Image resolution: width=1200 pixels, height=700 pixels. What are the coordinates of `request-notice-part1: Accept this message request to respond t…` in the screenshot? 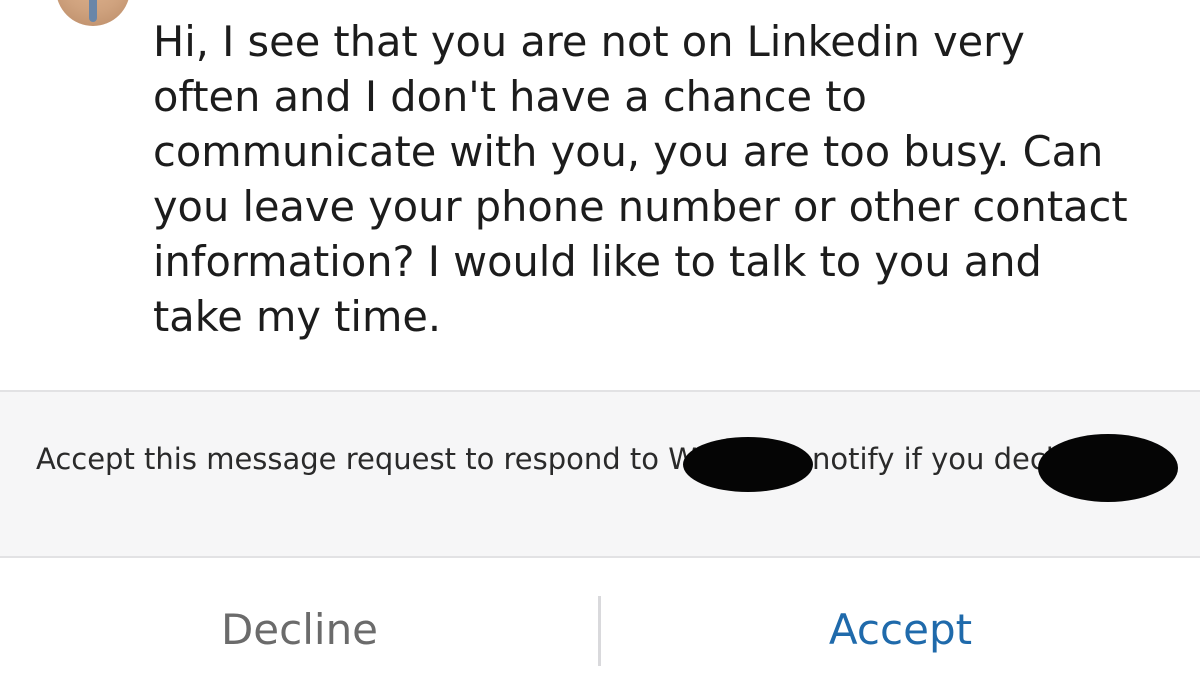 It's located at (348, 459).